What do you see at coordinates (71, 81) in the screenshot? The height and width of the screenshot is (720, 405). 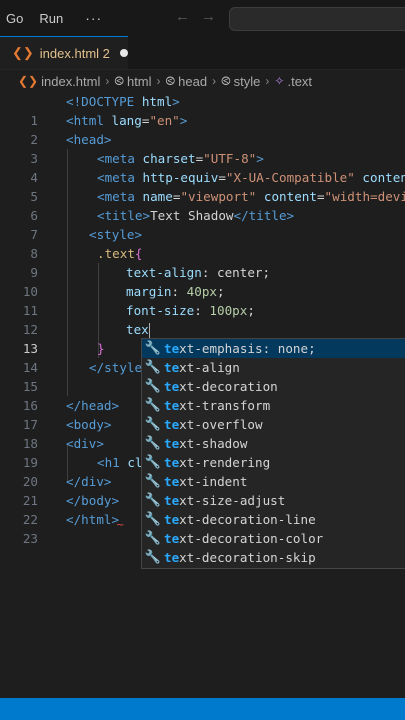 I see `breadcrumb-file-label: index.html` at bounding box center [71, 81].